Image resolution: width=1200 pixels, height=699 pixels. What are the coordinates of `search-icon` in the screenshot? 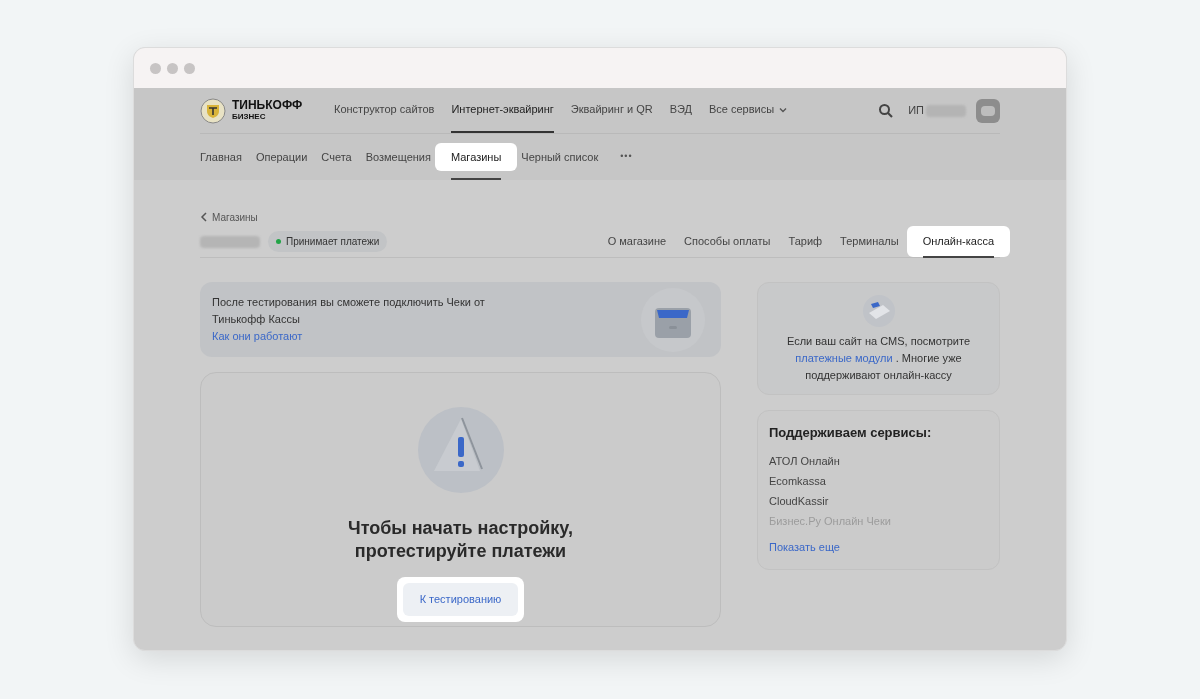 It's located at (886, 110).